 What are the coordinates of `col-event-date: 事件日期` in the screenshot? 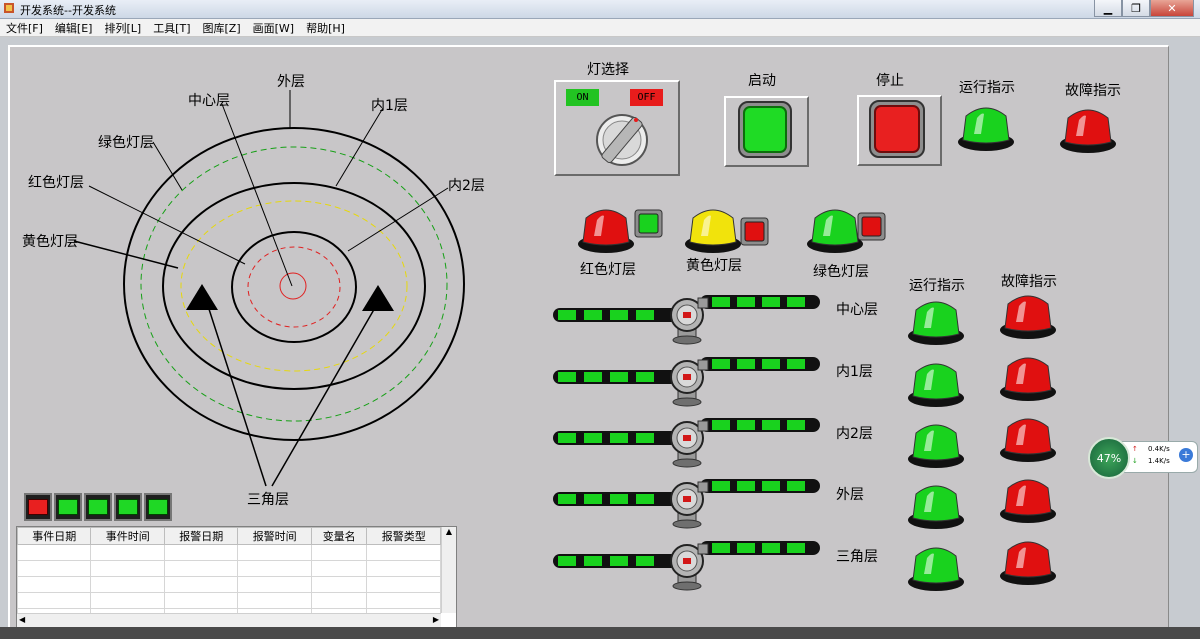 It's located at (54, 536).